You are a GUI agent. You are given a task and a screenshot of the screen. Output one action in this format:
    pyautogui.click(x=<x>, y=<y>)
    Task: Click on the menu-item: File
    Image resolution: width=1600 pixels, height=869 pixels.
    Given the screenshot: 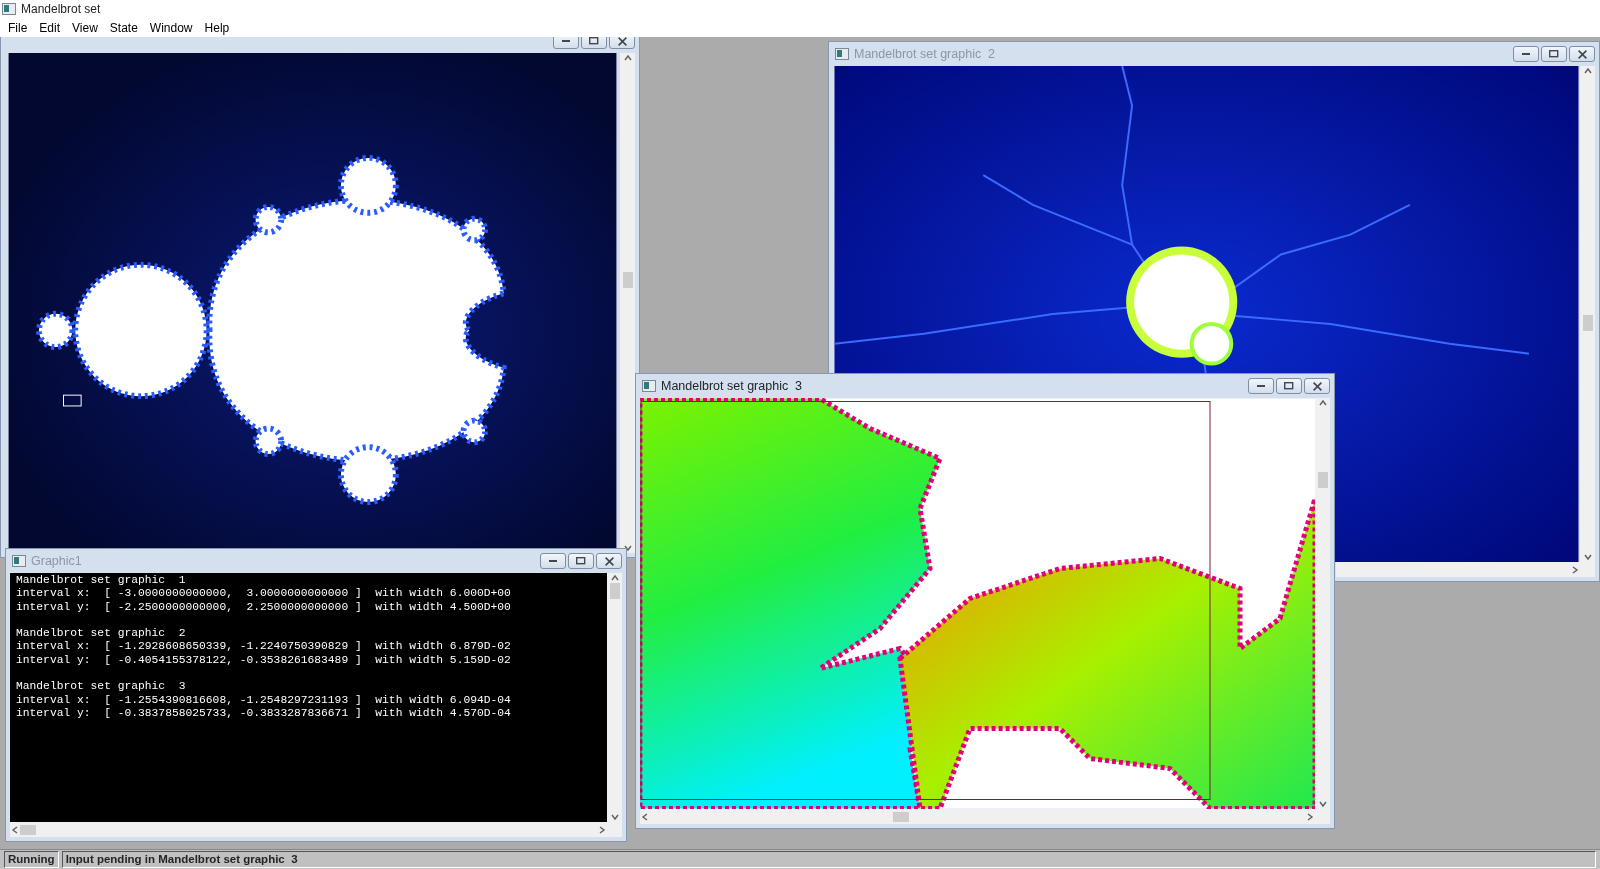 What is the action you would take?
    pyautogui.click(x=18, y=27)
    